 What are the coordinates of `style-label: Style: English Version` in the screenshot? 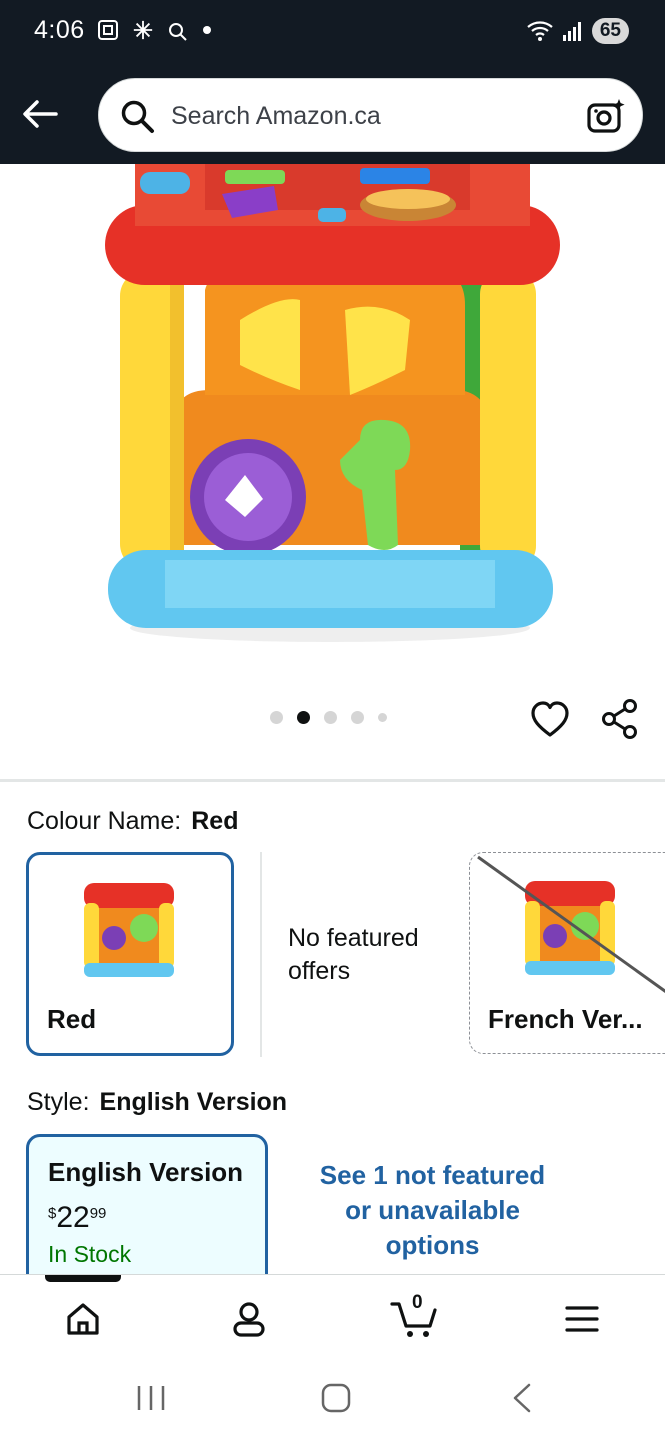 It's located at (157, 1102).